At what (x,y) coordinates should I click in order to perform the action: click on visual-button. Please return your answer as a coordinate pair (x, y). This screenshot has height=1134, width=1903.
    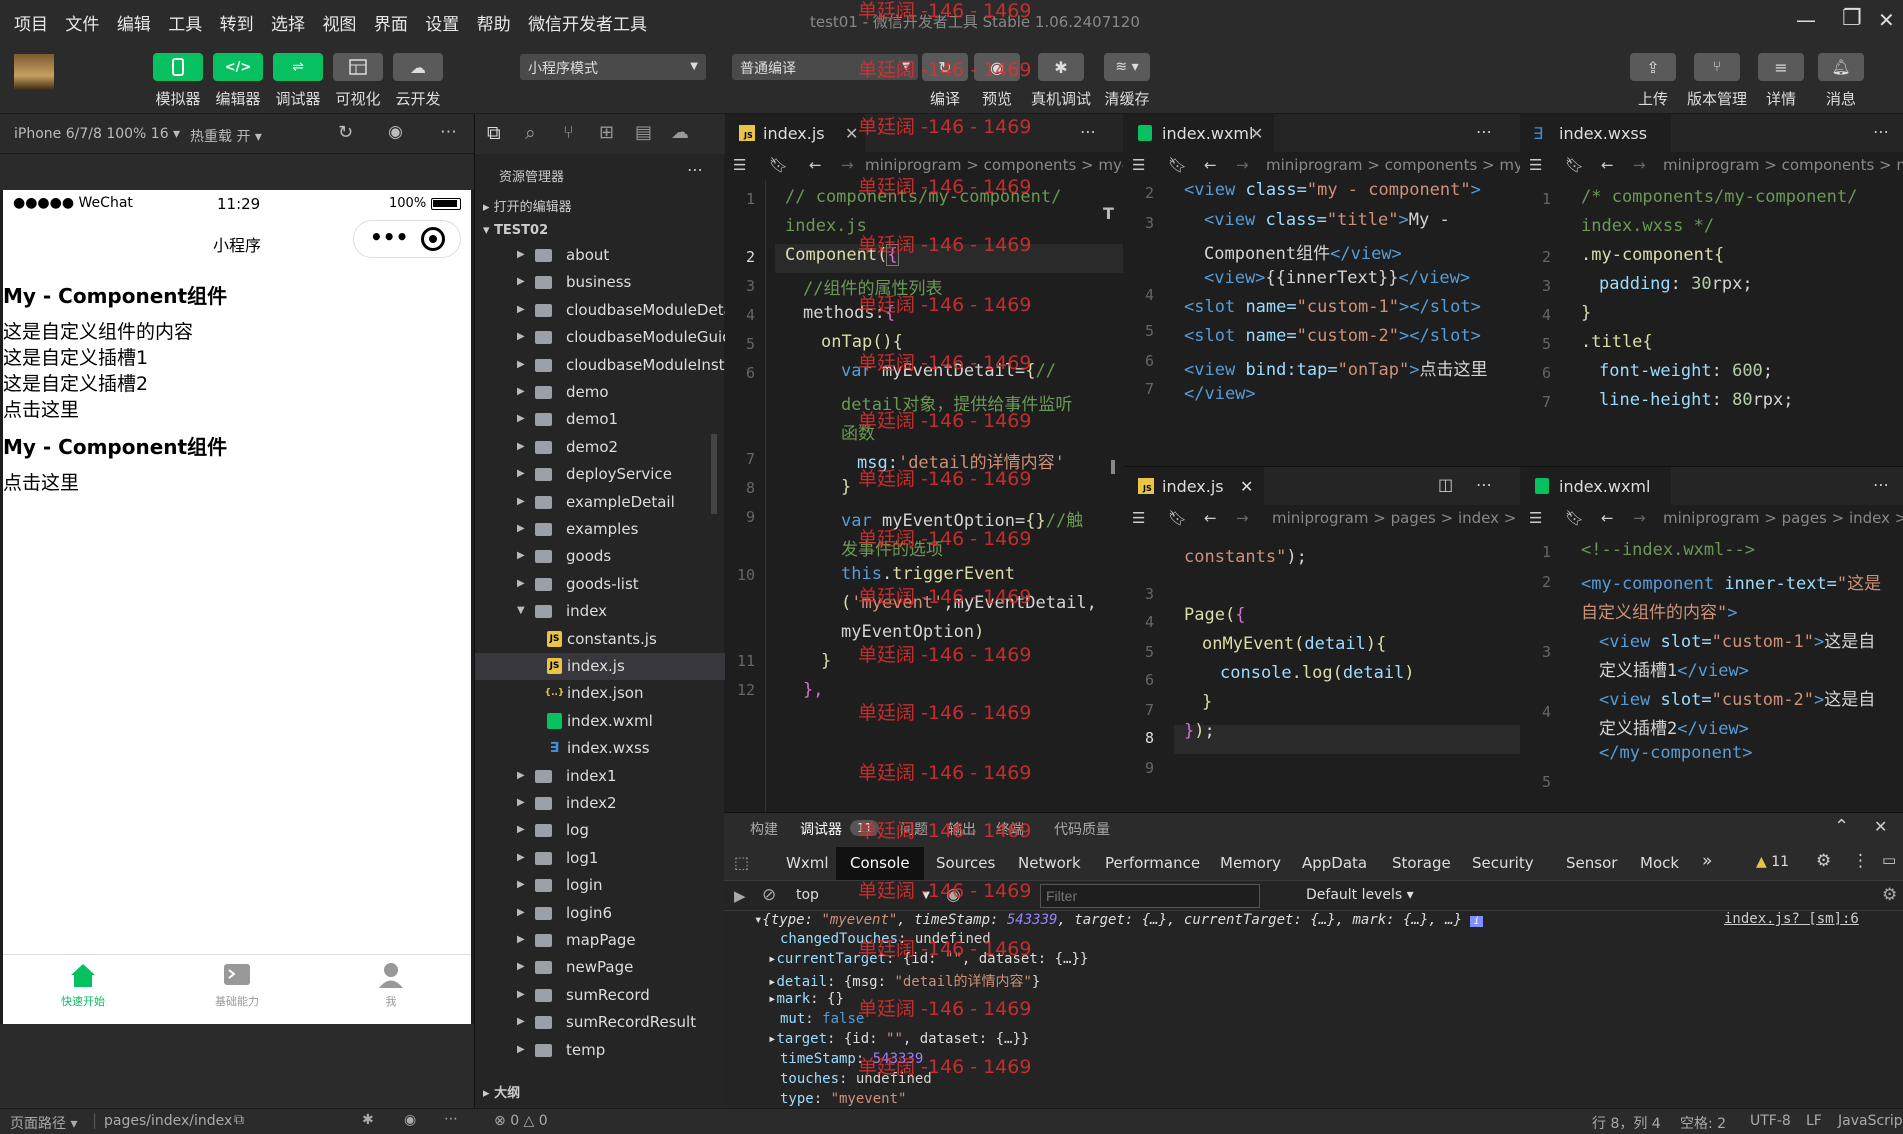
    Looking at the image, I should click on (358, 67).